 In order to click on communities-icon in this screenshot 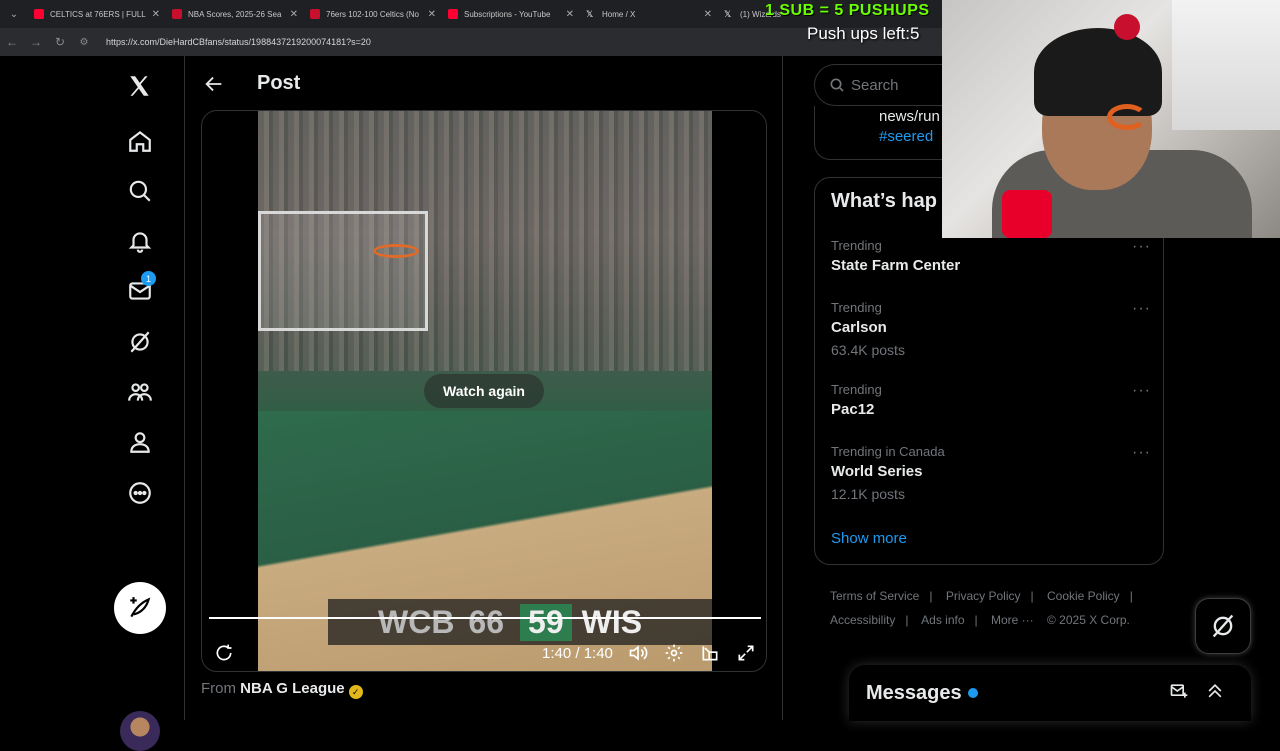, I will do `click(140, 392)`.